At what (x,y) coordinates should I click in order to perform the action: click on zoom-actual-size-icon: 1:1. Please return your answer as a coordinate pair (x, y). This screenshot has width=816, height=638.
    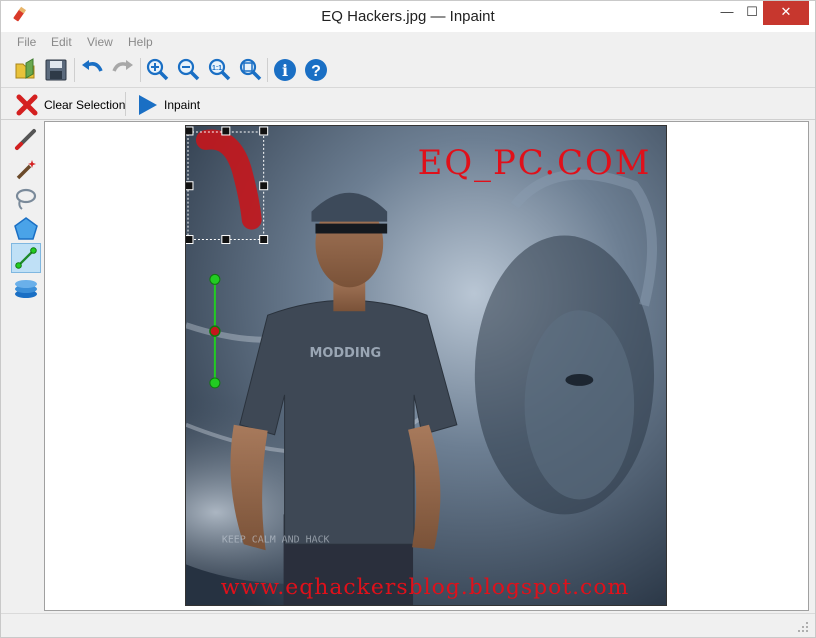
    Looking at the image, I should click on (219, 70).